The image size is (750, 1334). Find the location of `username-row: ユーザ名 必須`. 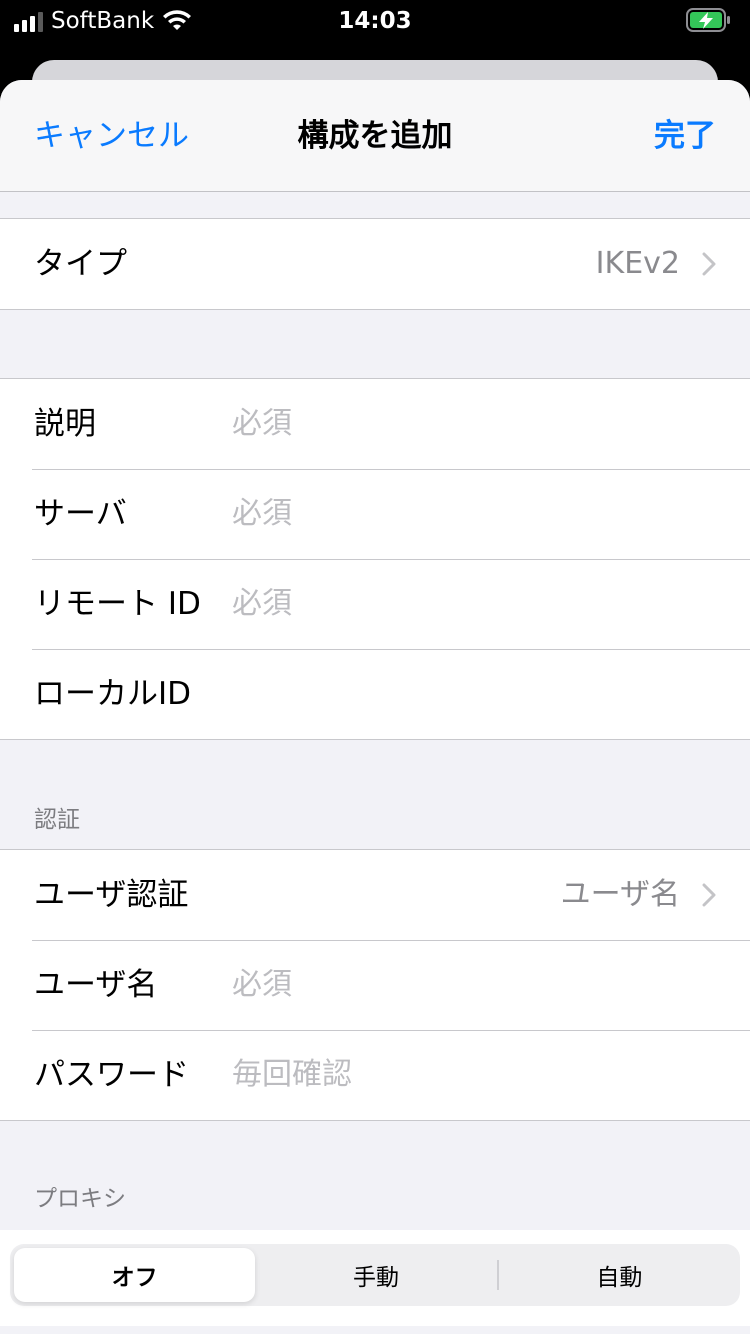

username-row: ユーザ名 必須 is located at coordinates (375, 985).